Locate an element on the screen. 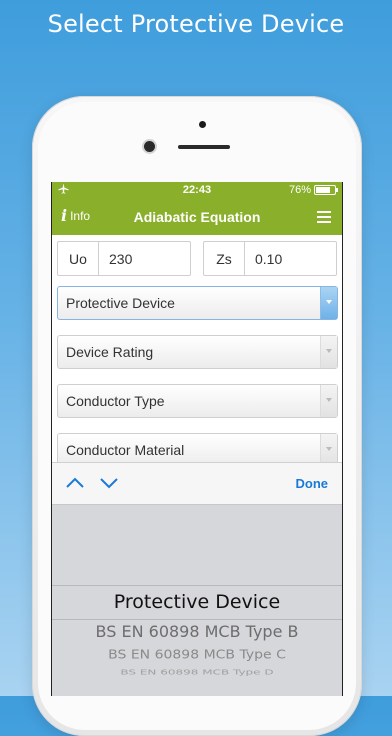  picker-selected-option: Protective Device is located at coordinates (197, 602).